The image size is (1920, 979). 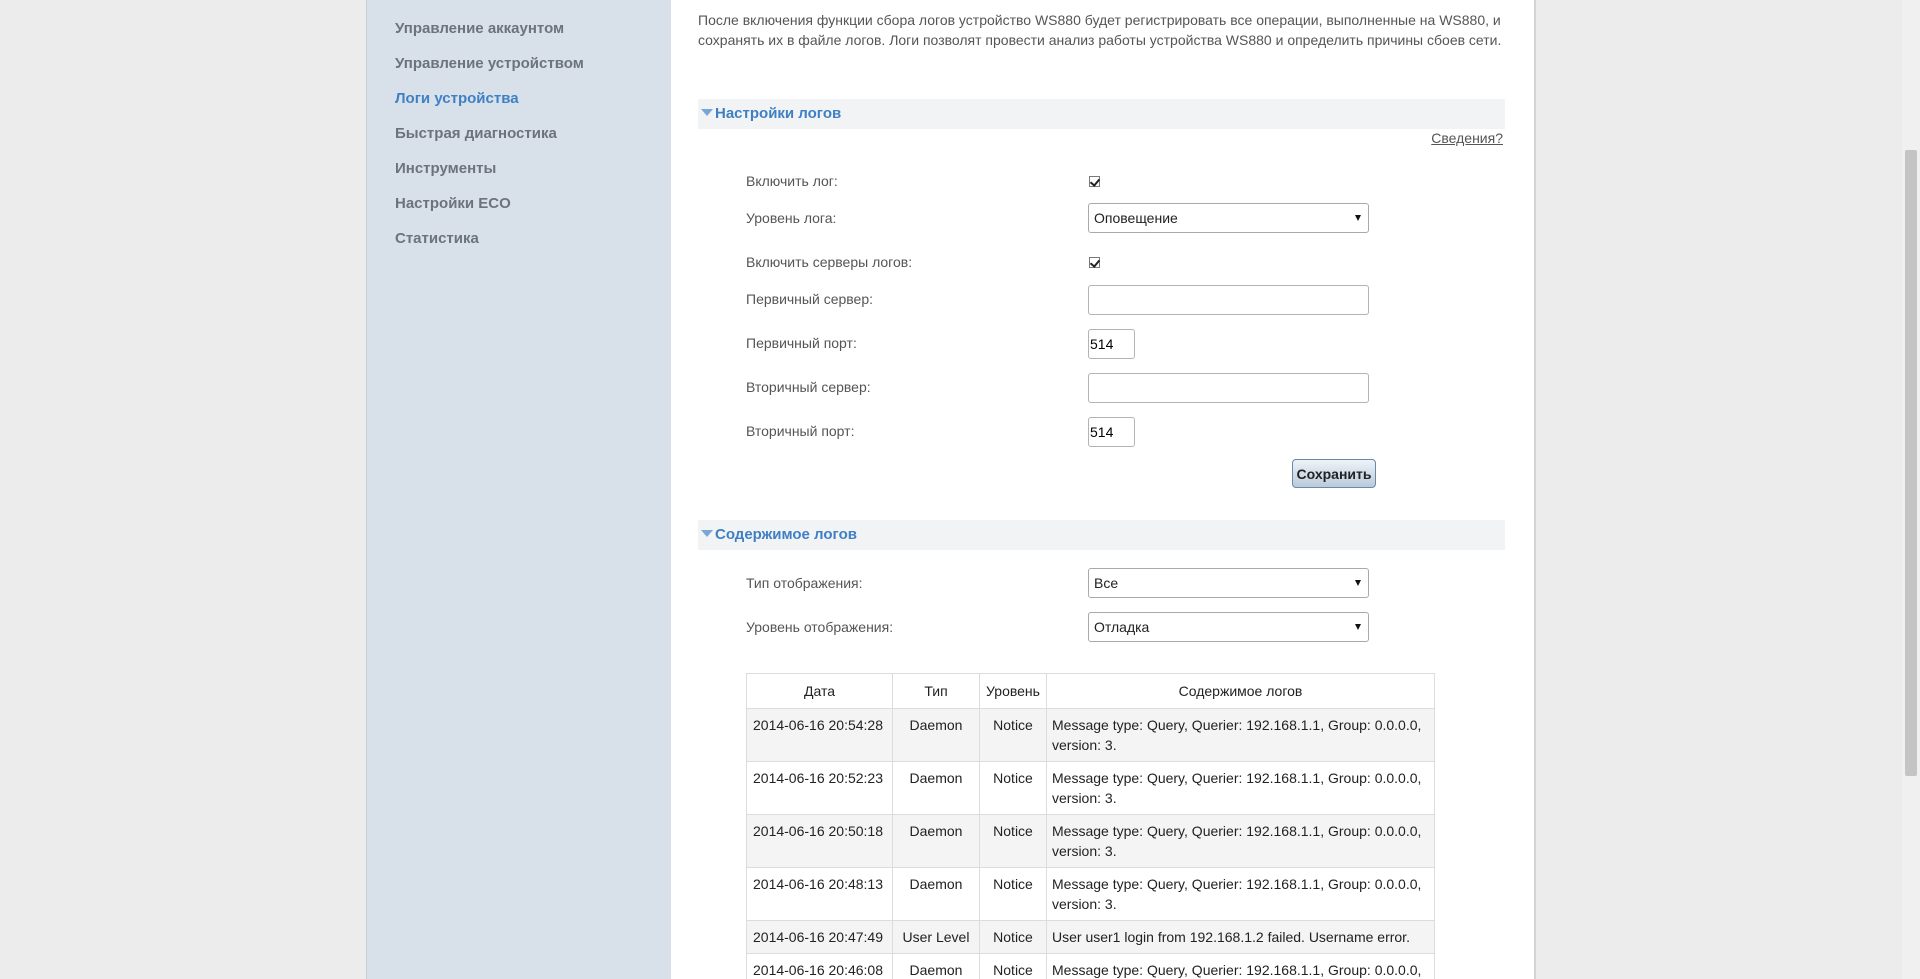 I want to click on cell-date: 2014-06-16 20:48:13, so click(x=819, y=894).